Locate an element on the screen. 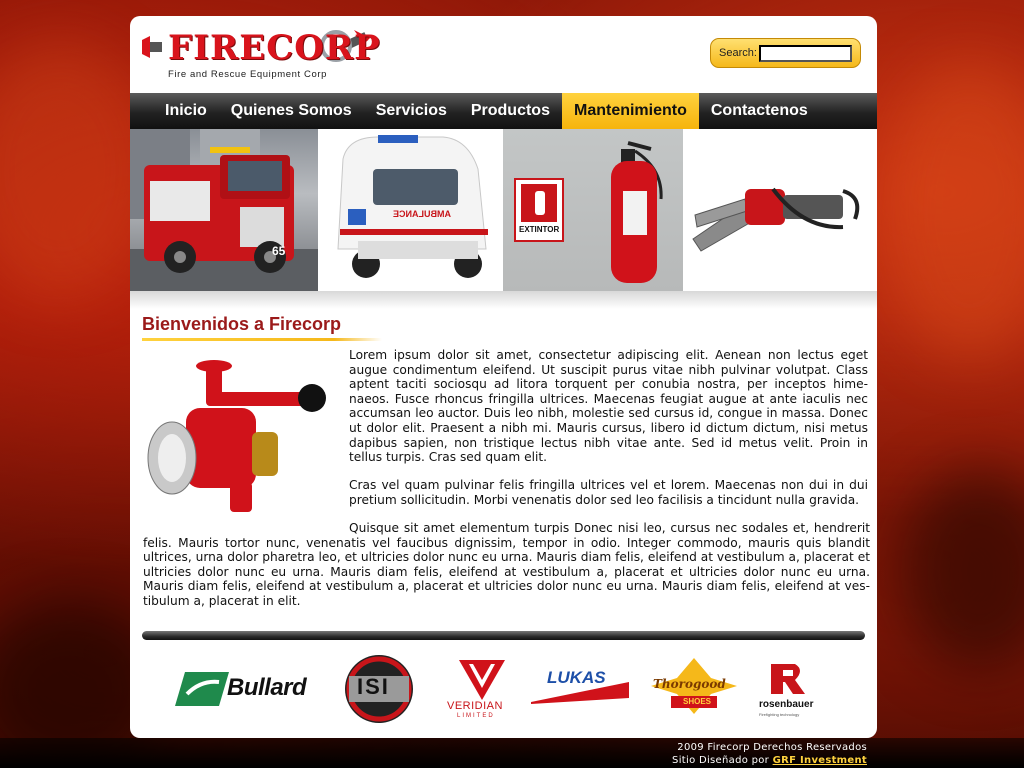  fire-extinguisher-icon is located at coordinates (588, 212).